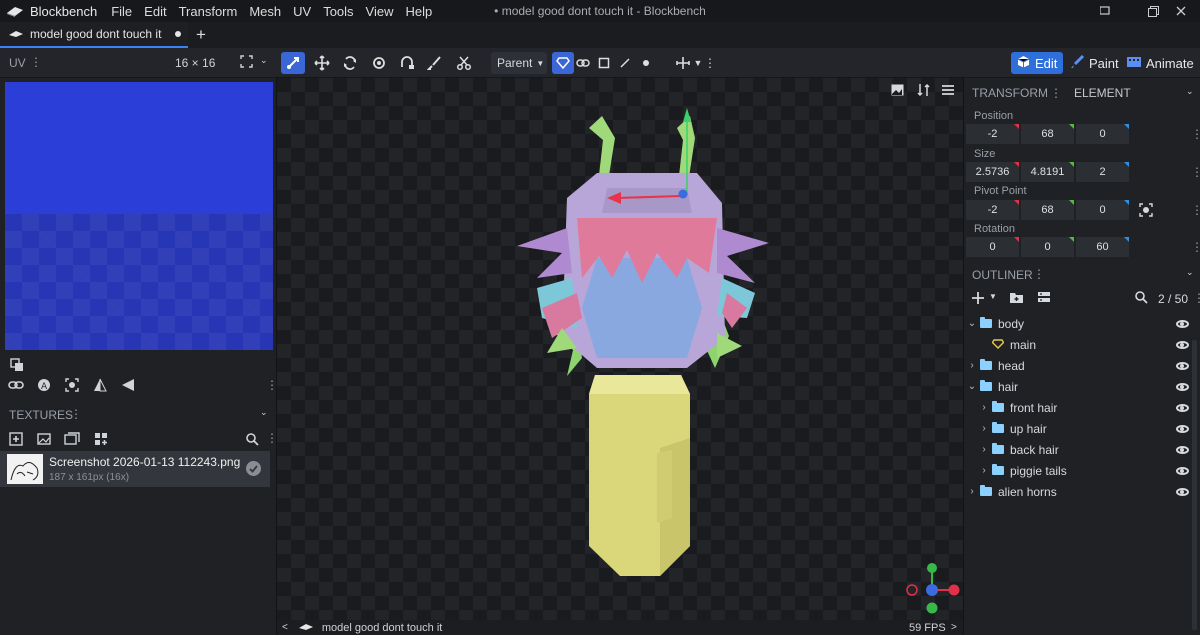 The image size is (1200, 635). Describe the element at coordinates (285, 627) in the screenshot. I see `chevron-left-icon: <` at that location.